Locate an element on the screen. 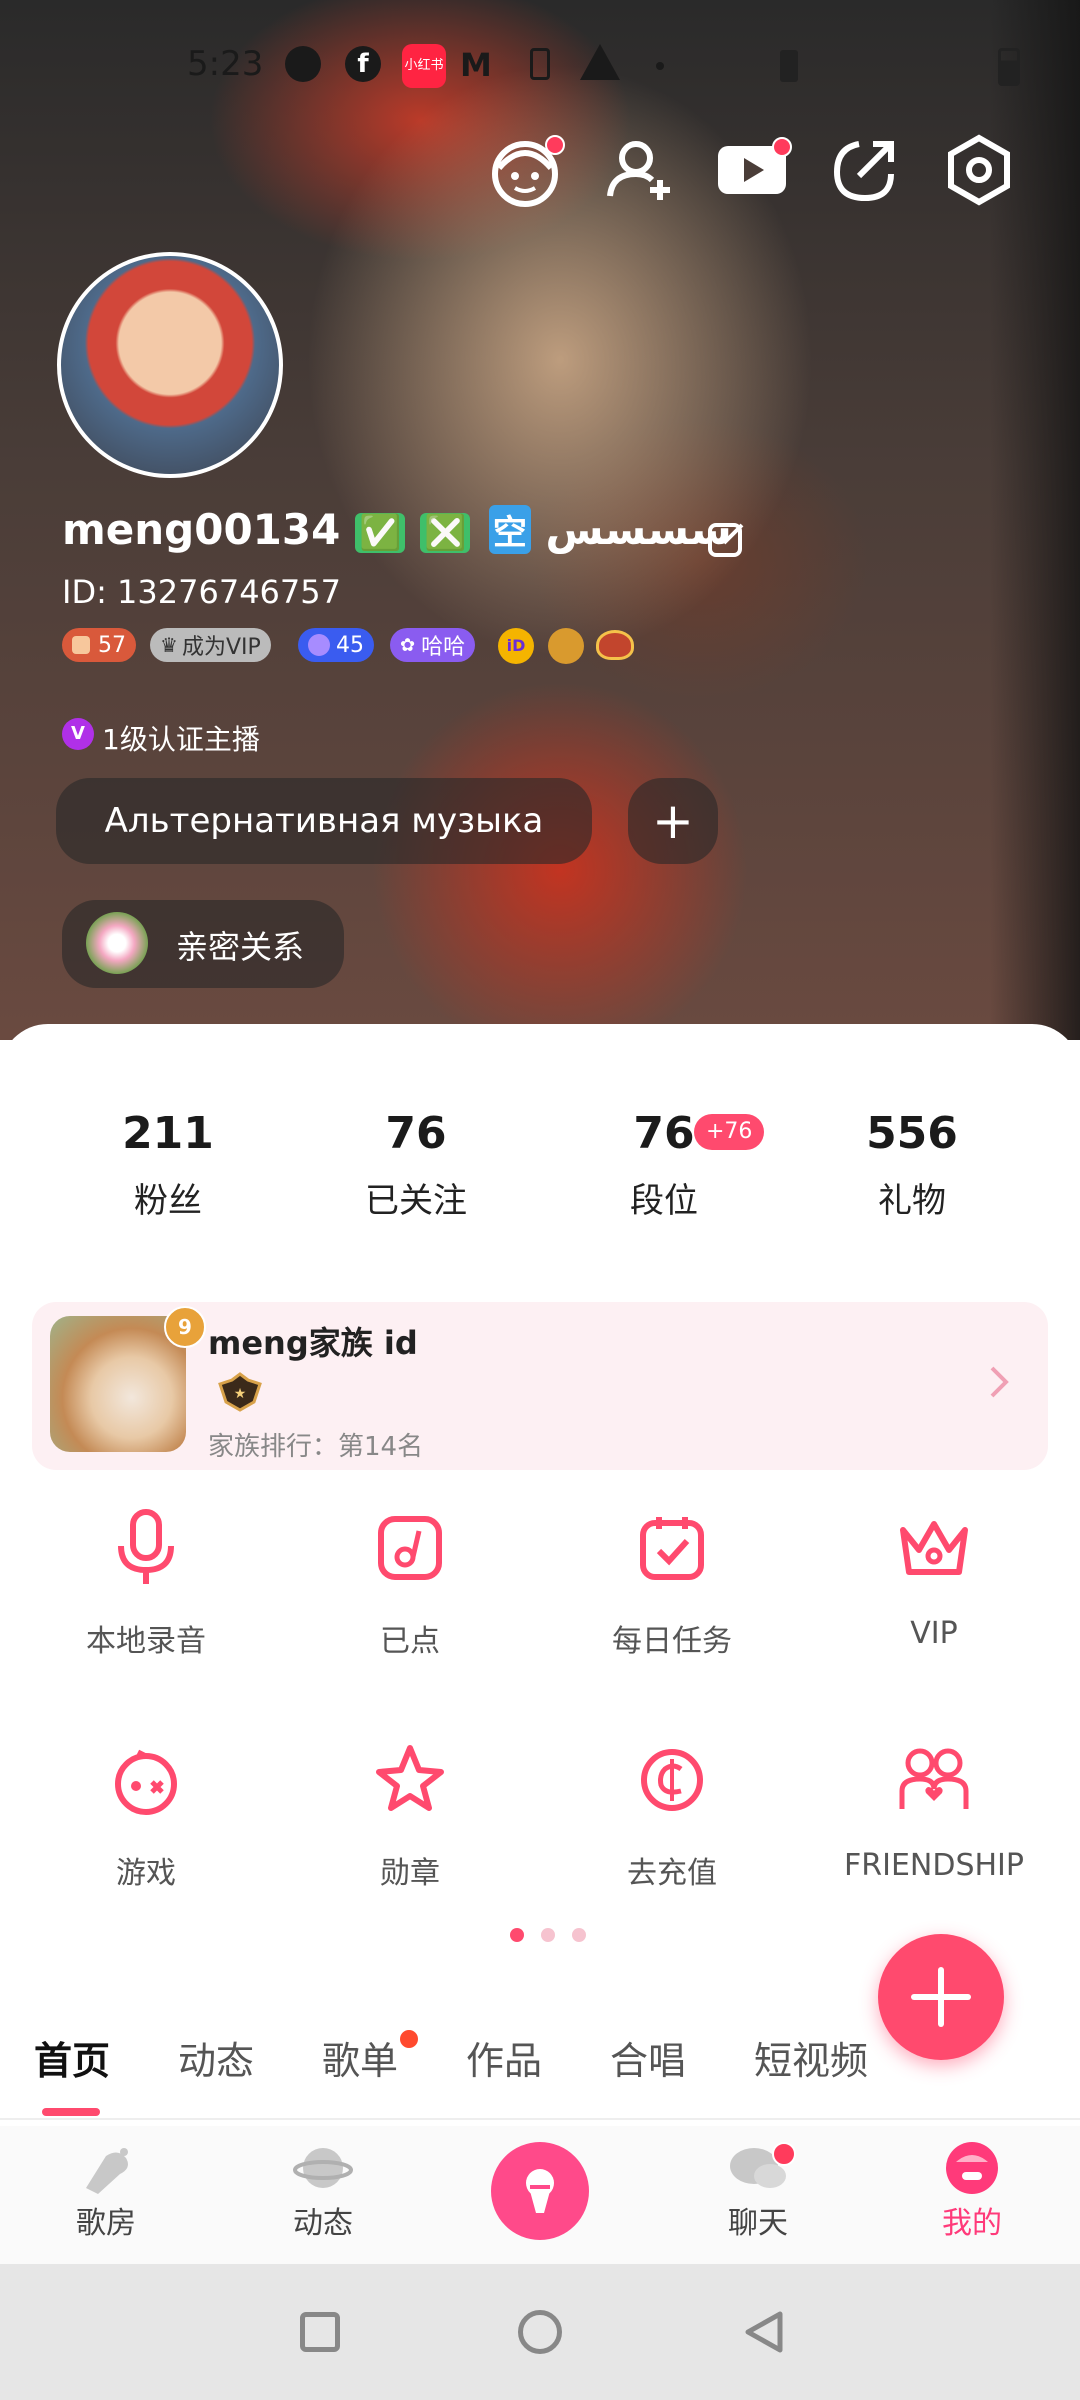  music-tag-text: Альтернативная музыка is located at coordinates (324, 821).